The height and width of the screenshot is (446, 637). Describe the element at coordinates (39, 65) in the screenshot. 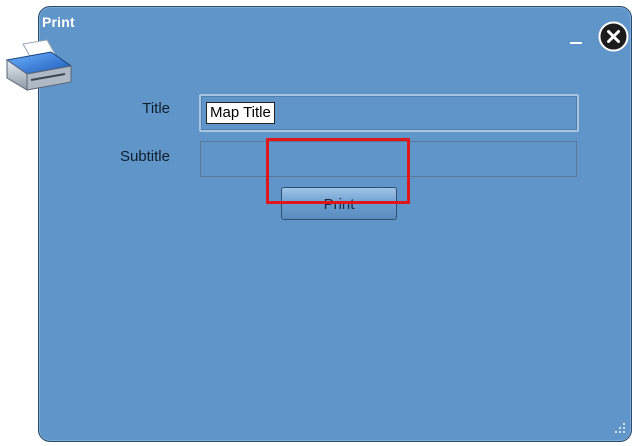

I see `printer-icon` at that location.